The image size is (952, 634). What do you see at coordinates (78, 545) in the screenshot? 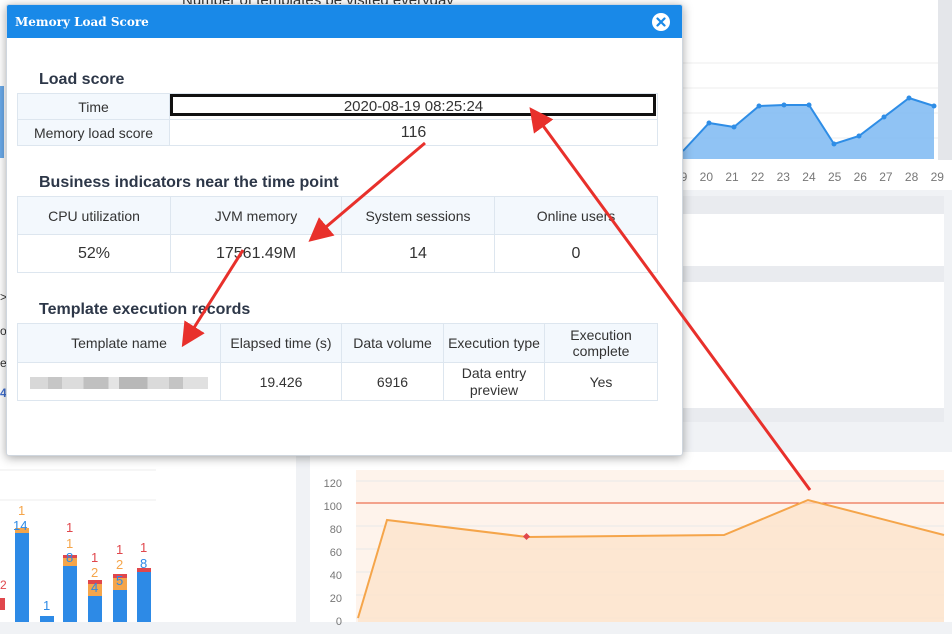
I see `stacked-bar-chart` at bounding box center [78, 545].